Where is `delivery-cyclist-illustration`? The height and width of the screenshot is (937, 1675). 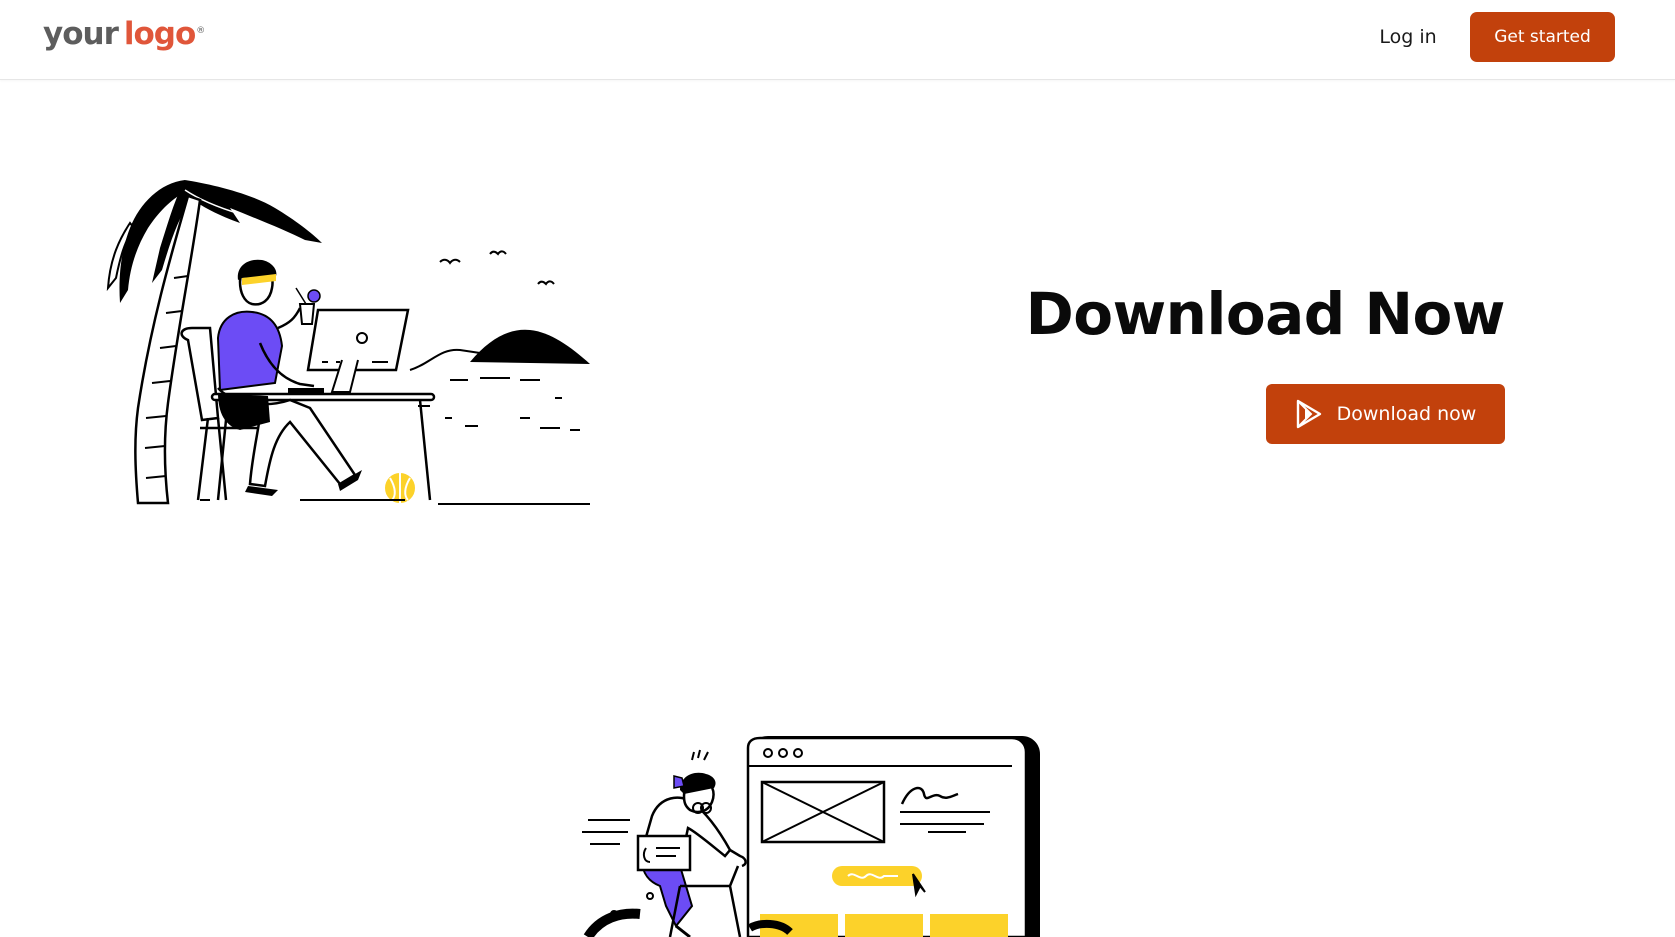 delivery-cyclist-illustration is located at coordinates (811, 836).